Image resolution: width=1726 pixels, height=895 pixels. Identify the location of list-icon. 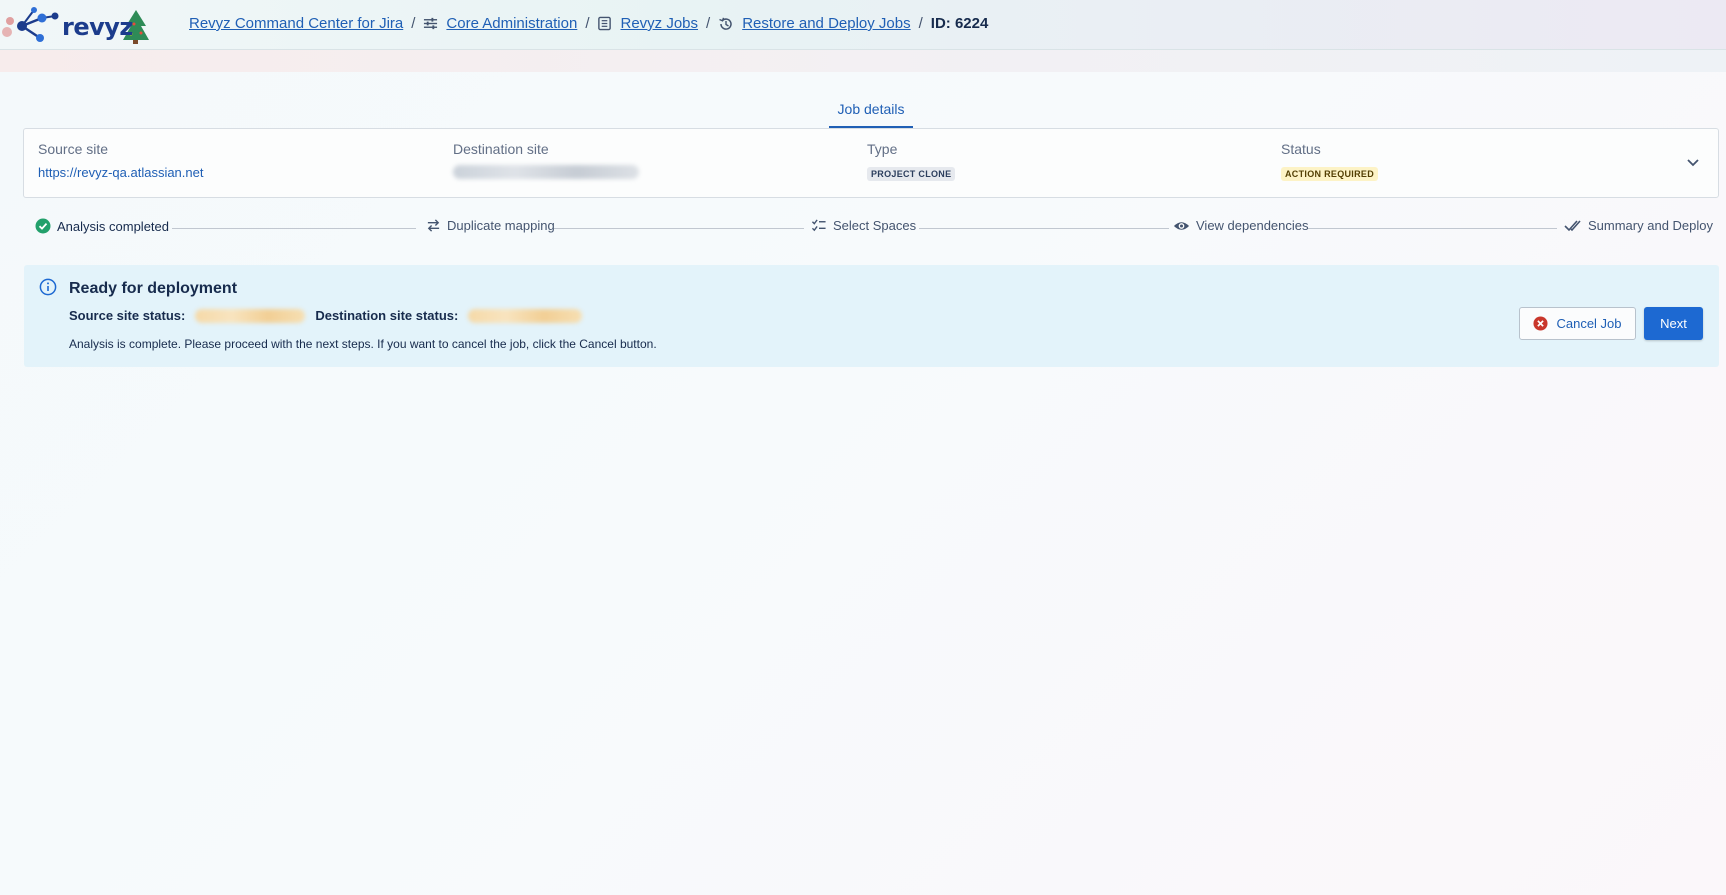
(604, 23).